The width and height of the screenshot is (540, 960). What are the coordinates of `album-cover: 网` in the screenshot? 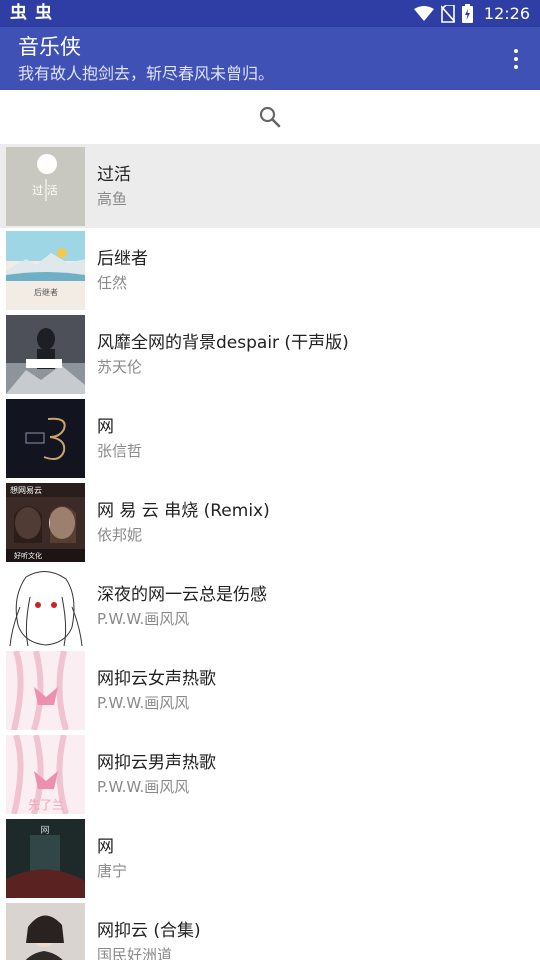 It's located at (45, 858).